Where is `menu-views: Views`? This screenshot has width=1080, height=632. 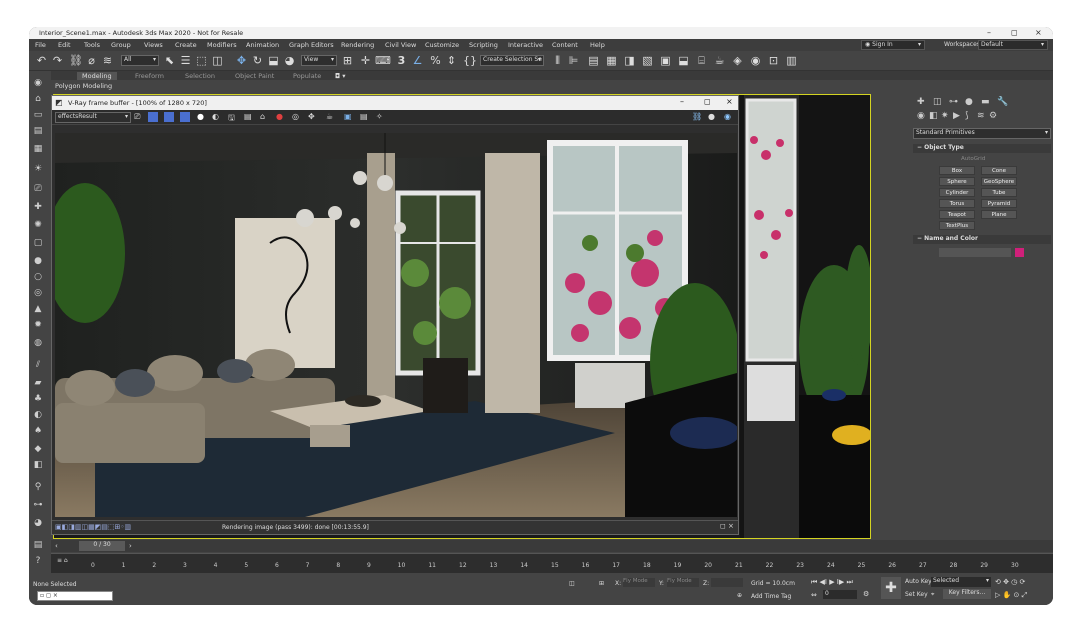 menu-views: Views is located at coordinates (153, 45).